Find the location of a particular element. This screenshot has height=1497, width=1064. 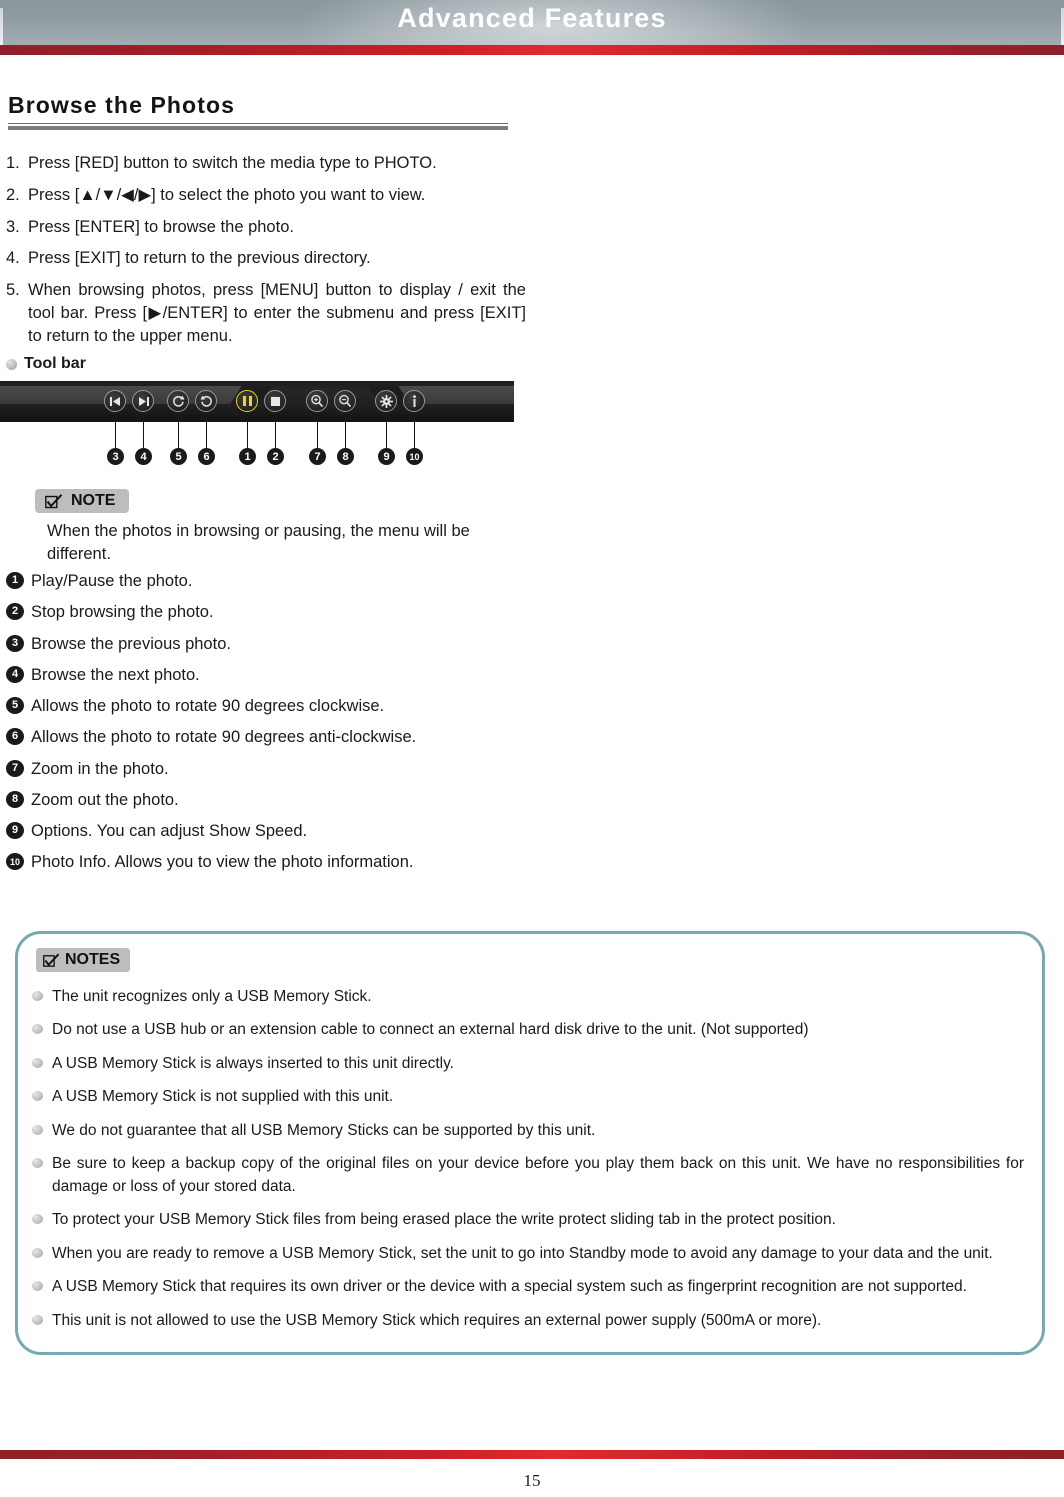

legend-marker: 5 is located at coordinates (15, 706).